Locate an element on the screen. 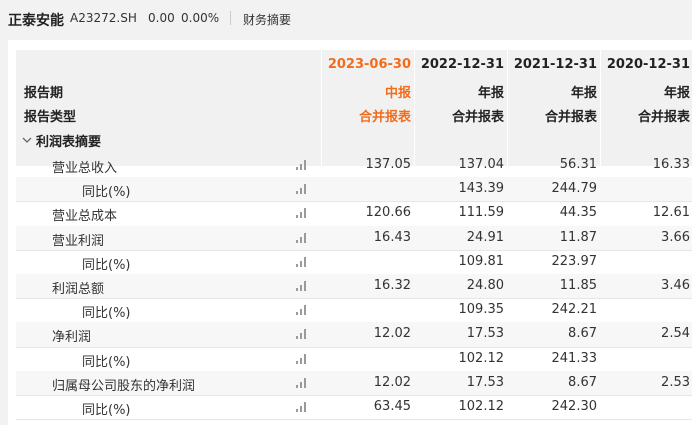 The height and width of the screenshot is (425, 692). stock-name: 正泰安能 is located at coordinates (36, 21).